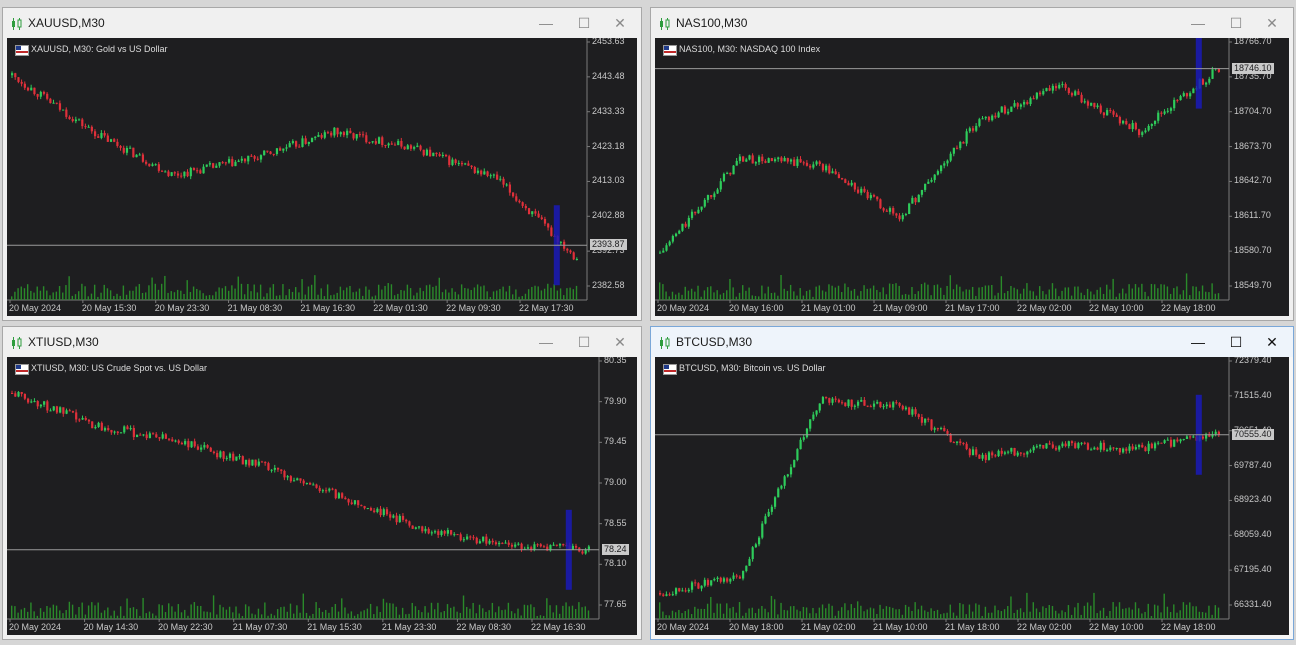 This screenshot has height=645, width=1296. I want to click on window-titlebar: XAUUSD,M30 — ☐ ✕, so click(322, 23).